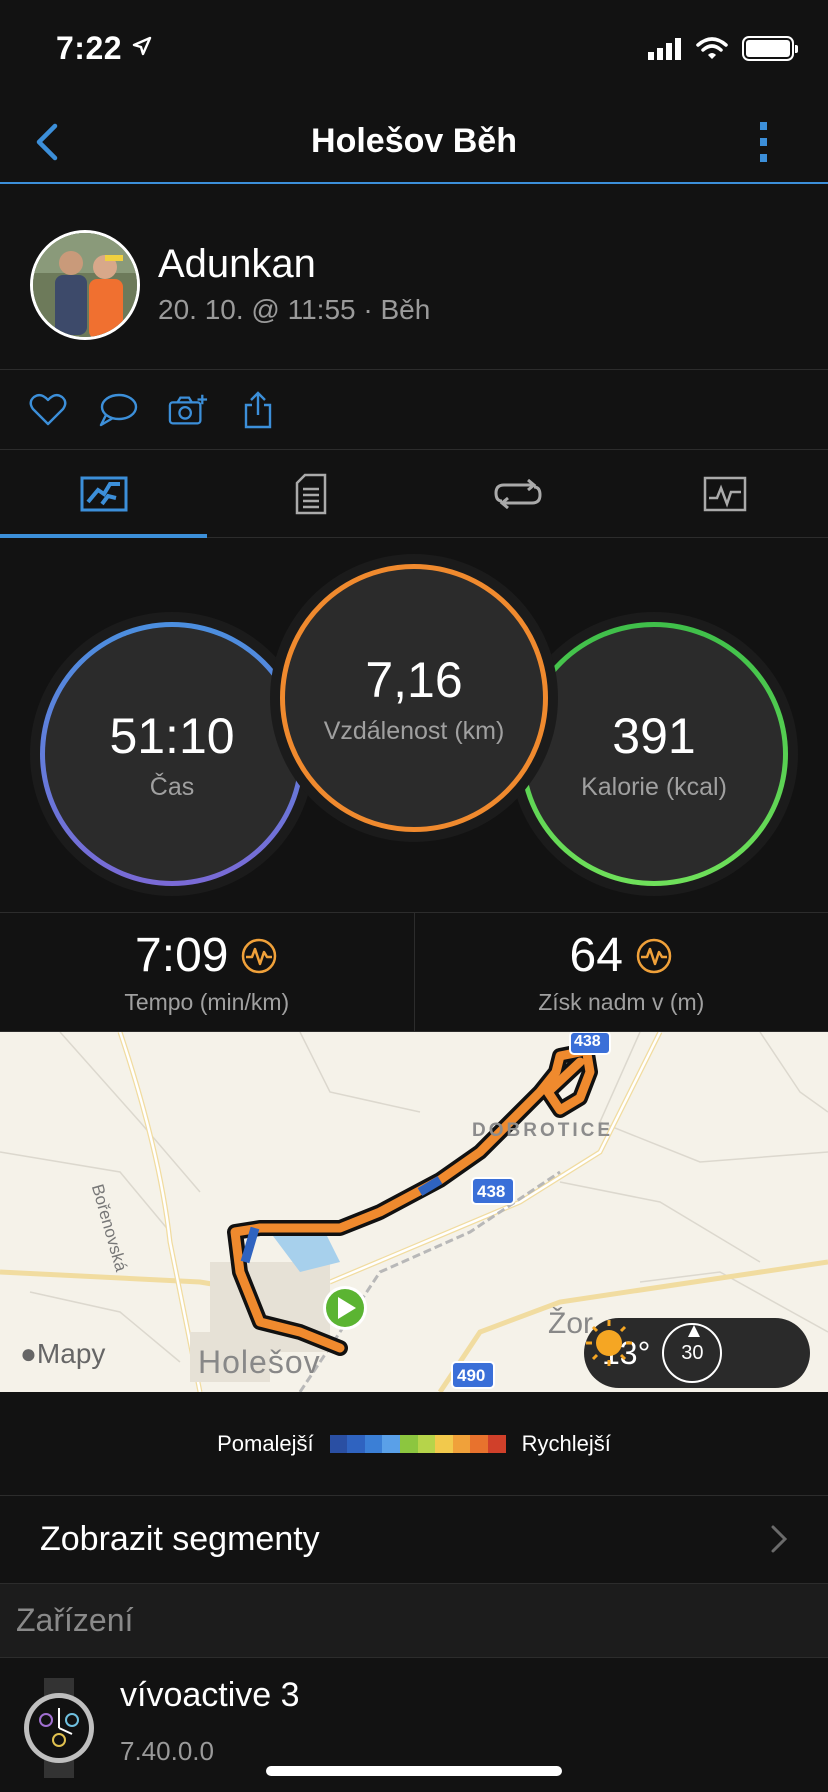 This screenshot has height=1792, width=828. Describe the element at coordinates (414, 1540) in the screenshot. I see `view-segments-row: Zobrazit segmenty` at that location.